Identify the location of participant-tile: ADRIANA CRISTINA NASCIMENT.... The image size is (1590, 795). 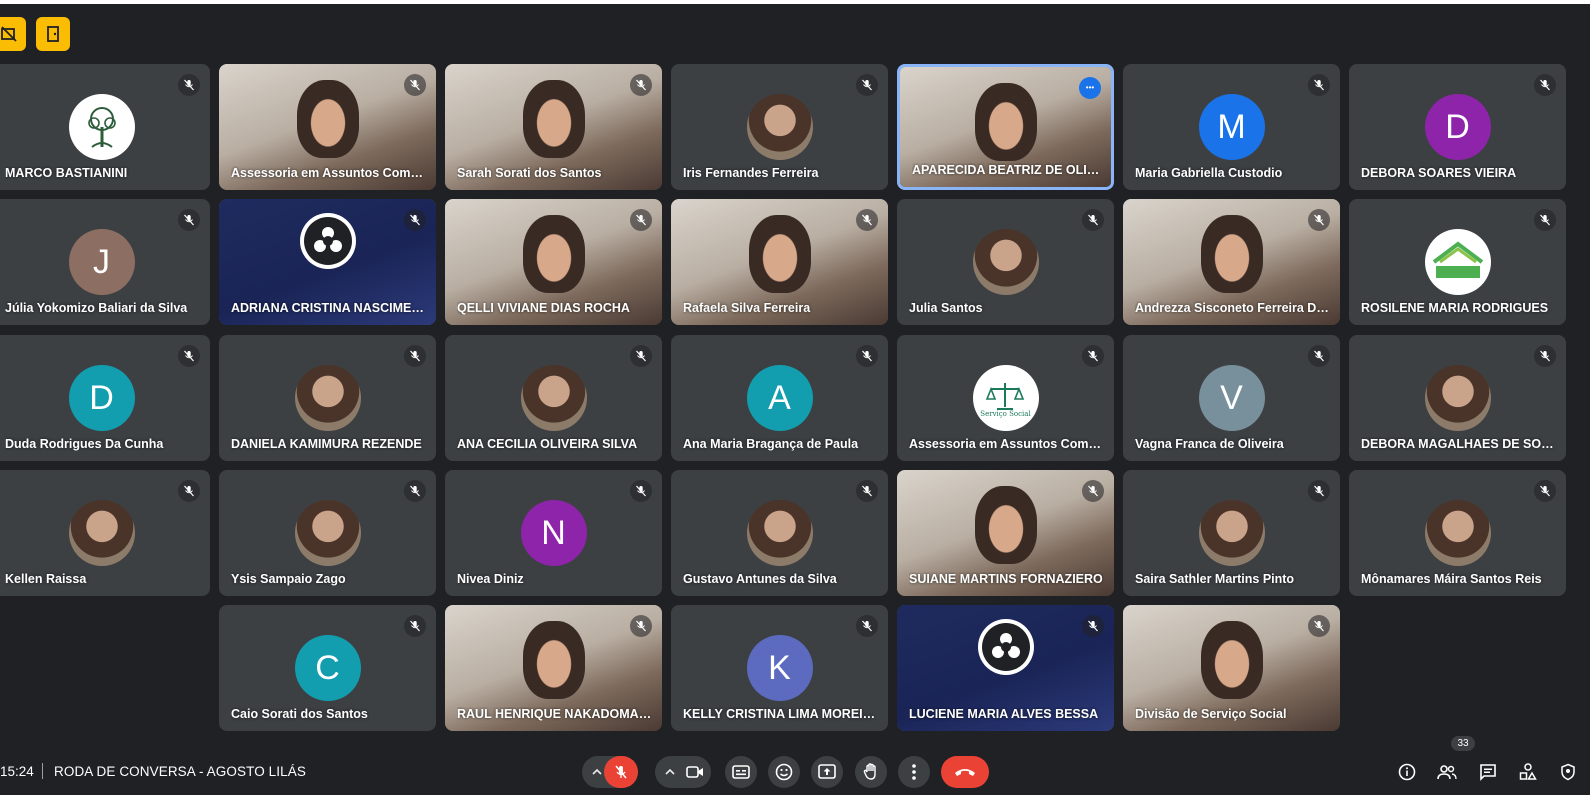
(327, 262).